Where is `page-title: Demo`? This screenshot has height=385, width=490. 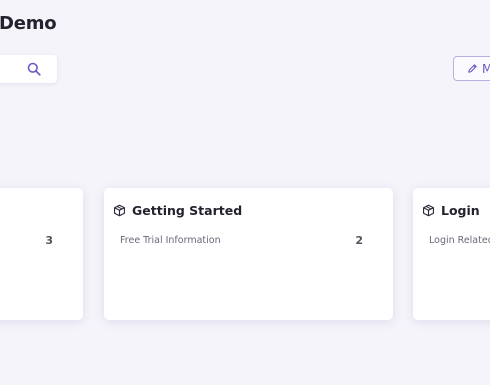
page-title: Demo is located at coordinates (28, 23).